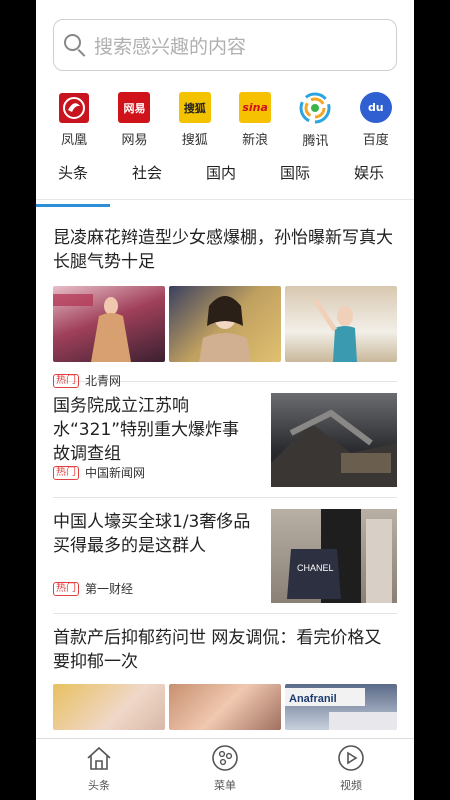 This screenshot has width=450, height=800. I want to click on source-label: 凤凰, so click(74, 140).